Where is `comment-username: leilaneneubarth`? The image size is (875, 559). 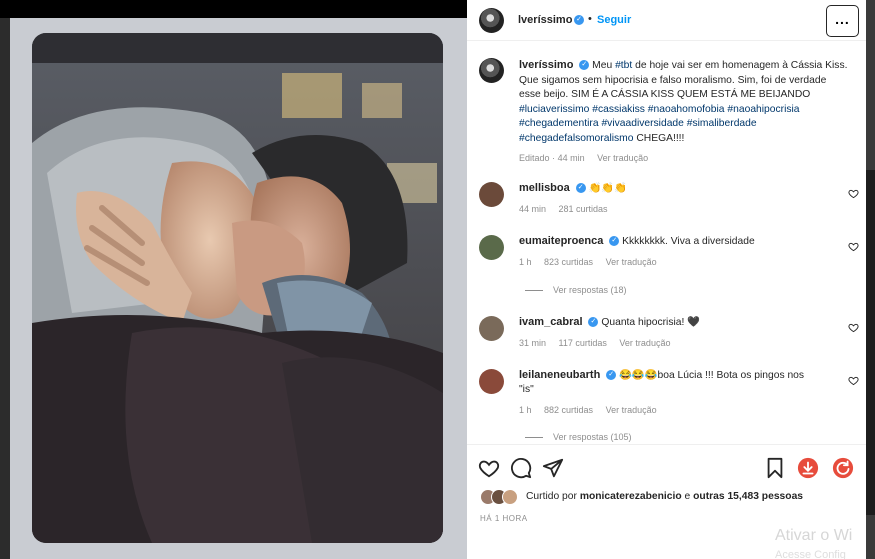
comment-username: leilaneneubarth is located at coordinates (559, 375).